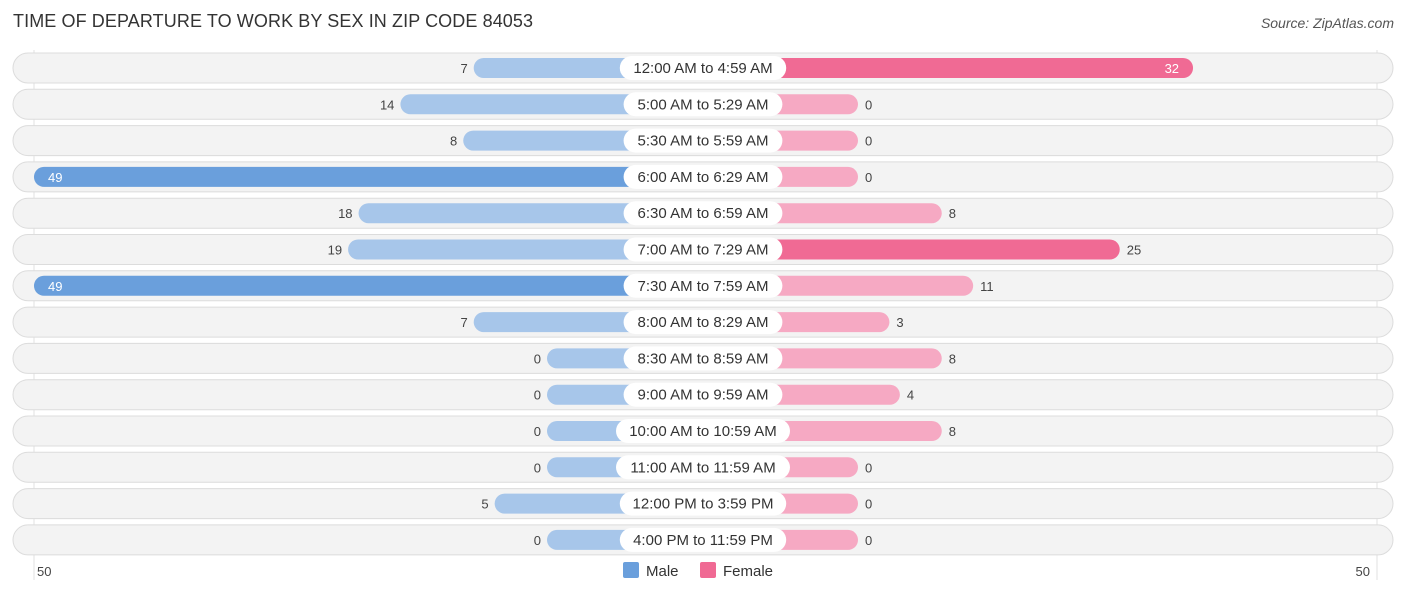 The height and width of the screenshot is (595, 1406). Describe the element at coordinates (987, 286) in the screenshot. I see `value-label-female: 11` at that location.